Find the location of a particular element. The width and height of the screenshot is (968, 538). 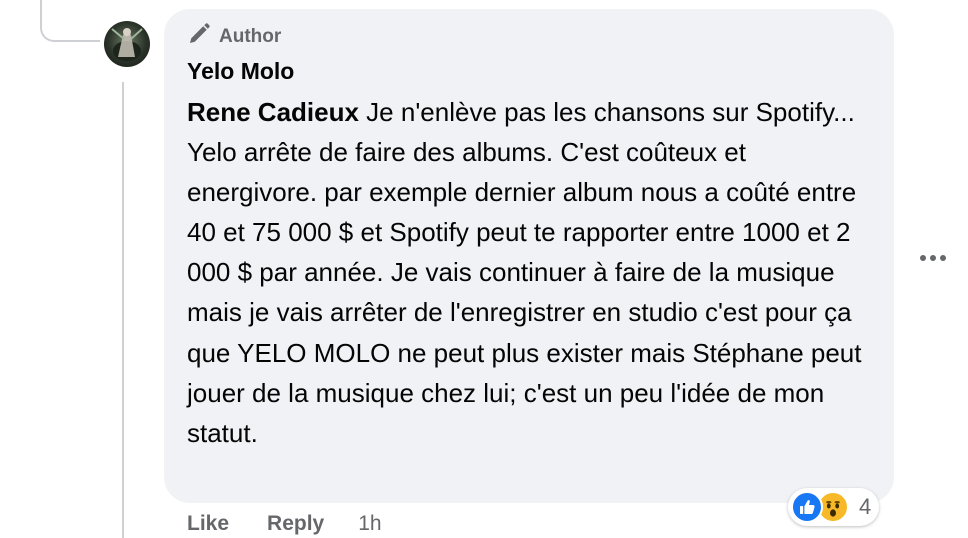

avatar-image is located at coordinates (127, 44).